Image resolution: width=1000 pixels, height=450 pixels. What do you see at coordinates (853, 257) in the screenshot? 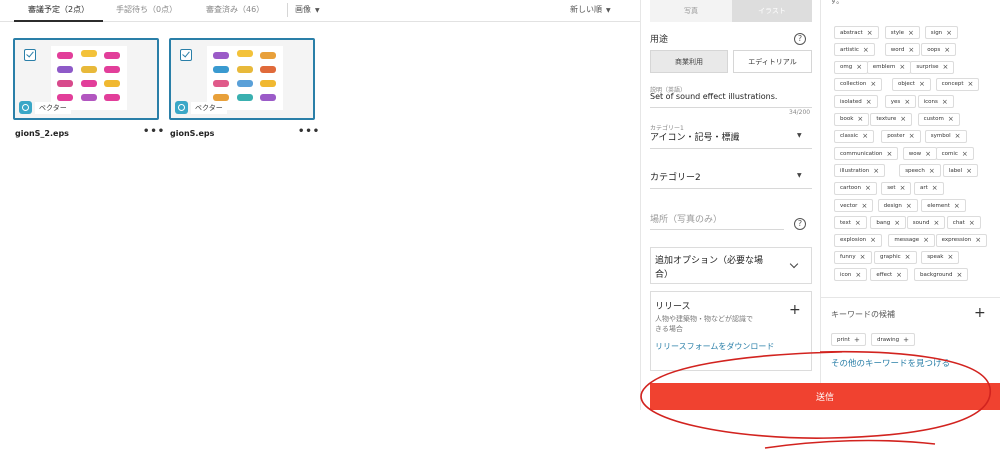
I see `keyword-chip: funny ×` at bounding box center [853, 257].